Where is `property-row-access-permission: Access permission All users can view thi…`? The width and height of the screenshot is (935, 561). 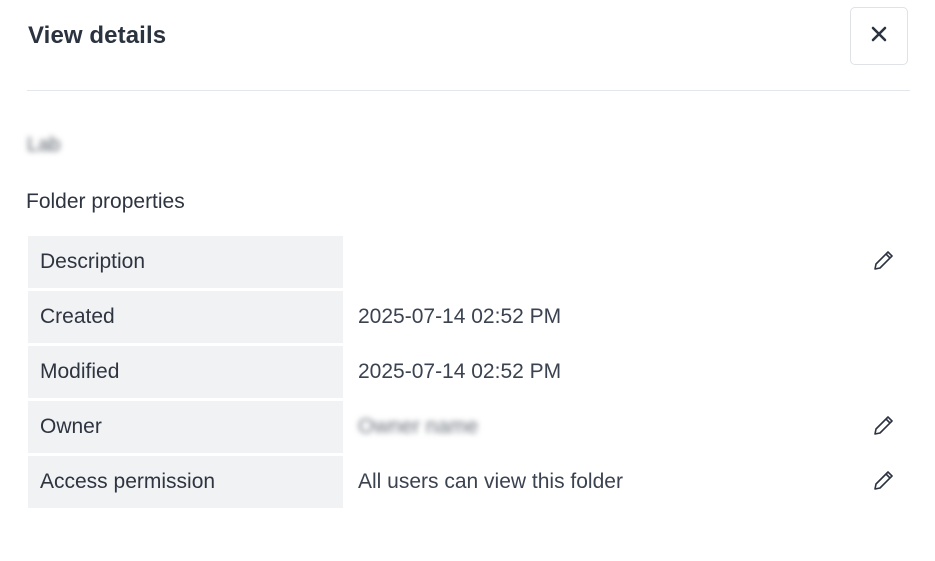
property-row-access-permission: Access permission All users can view thi… is located at coordinates (469, 482).